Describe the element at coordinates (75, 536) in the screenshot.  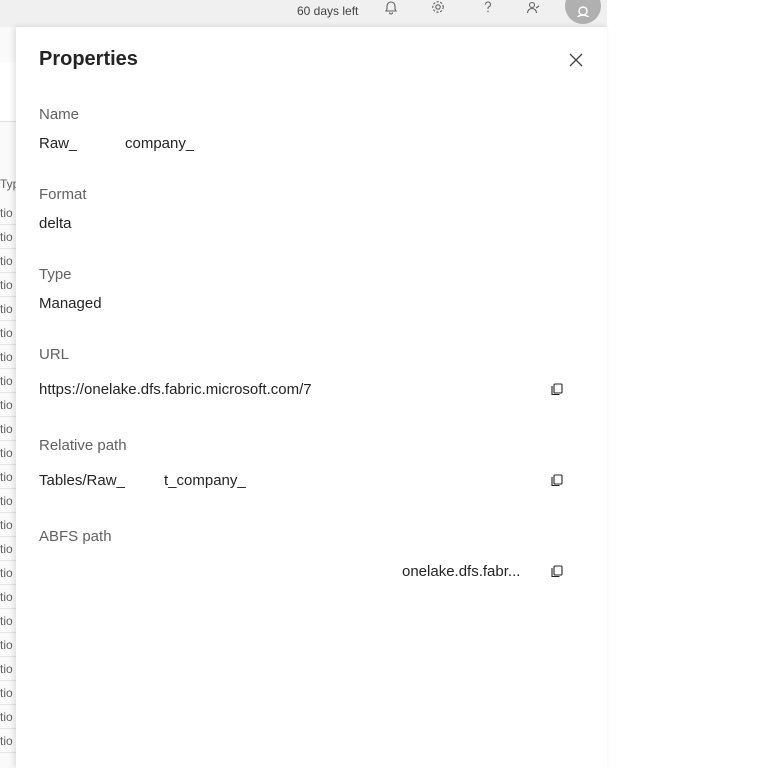
I see `abfs-path-label: ABFS path` at that location.